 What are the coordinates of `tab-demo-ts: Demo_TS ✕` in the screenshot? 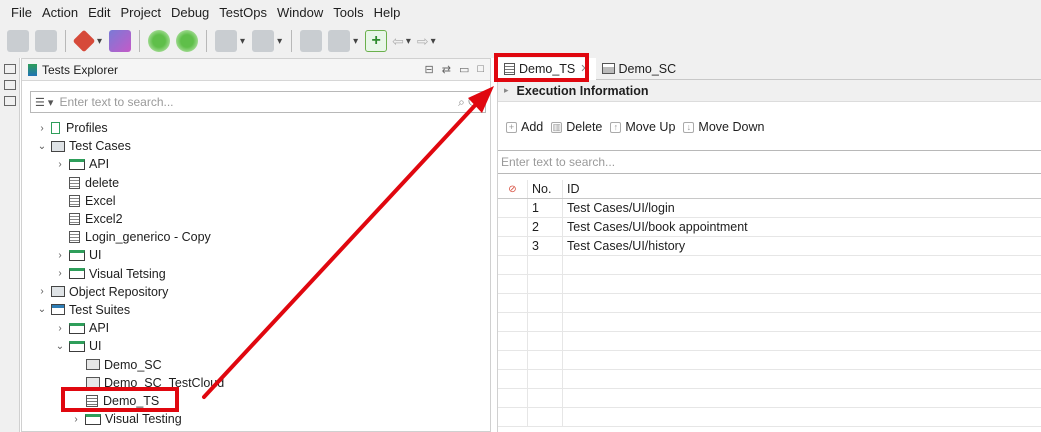 It's located at (547, 68).